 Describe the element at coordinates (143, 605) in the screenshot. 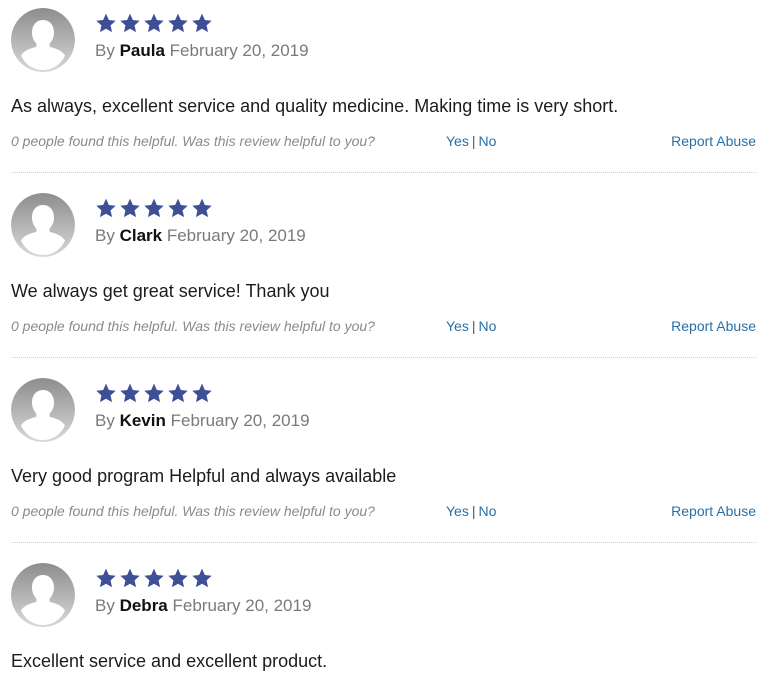

I see `reviewer-name: Debra` at that location.